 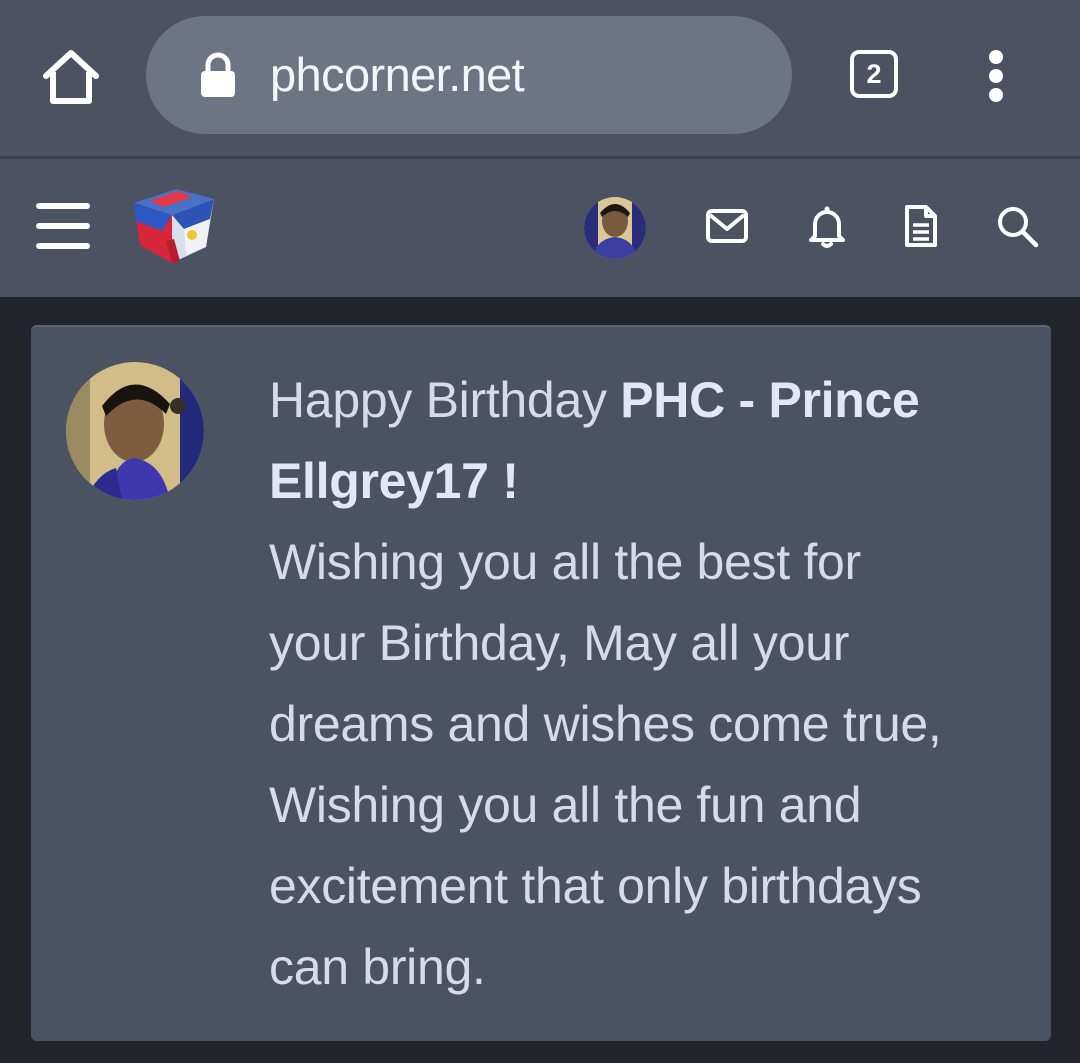 What do you see at coordinates (218, 74) in the screenshot?
I see `lock-icon` at bounding box center [218, 74].